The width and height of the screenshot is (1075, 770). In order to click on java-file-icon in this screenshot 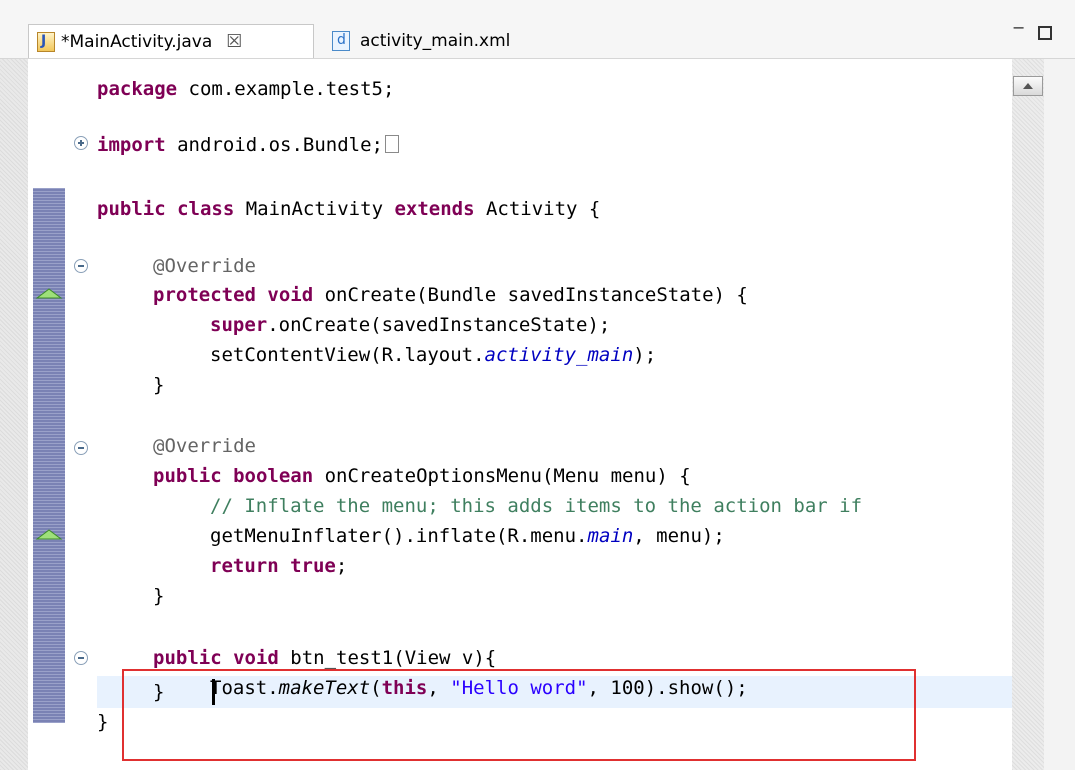, I will do `click(46, 41)`.